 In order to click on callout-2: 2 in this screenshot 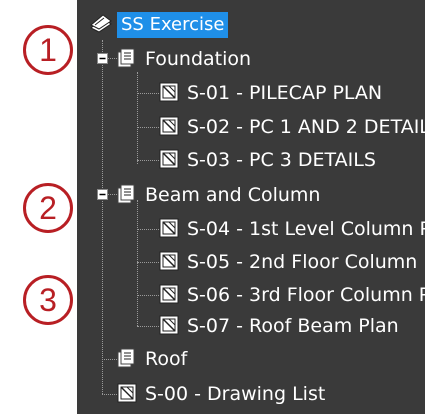, I will do `click(48, 208)`.